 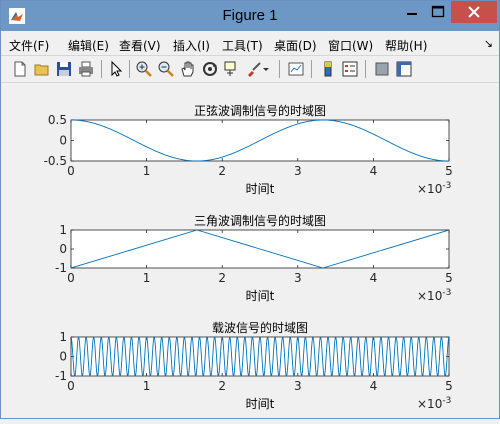 I want to click on title-bar: Figure 1, so click(x=250, y=16).